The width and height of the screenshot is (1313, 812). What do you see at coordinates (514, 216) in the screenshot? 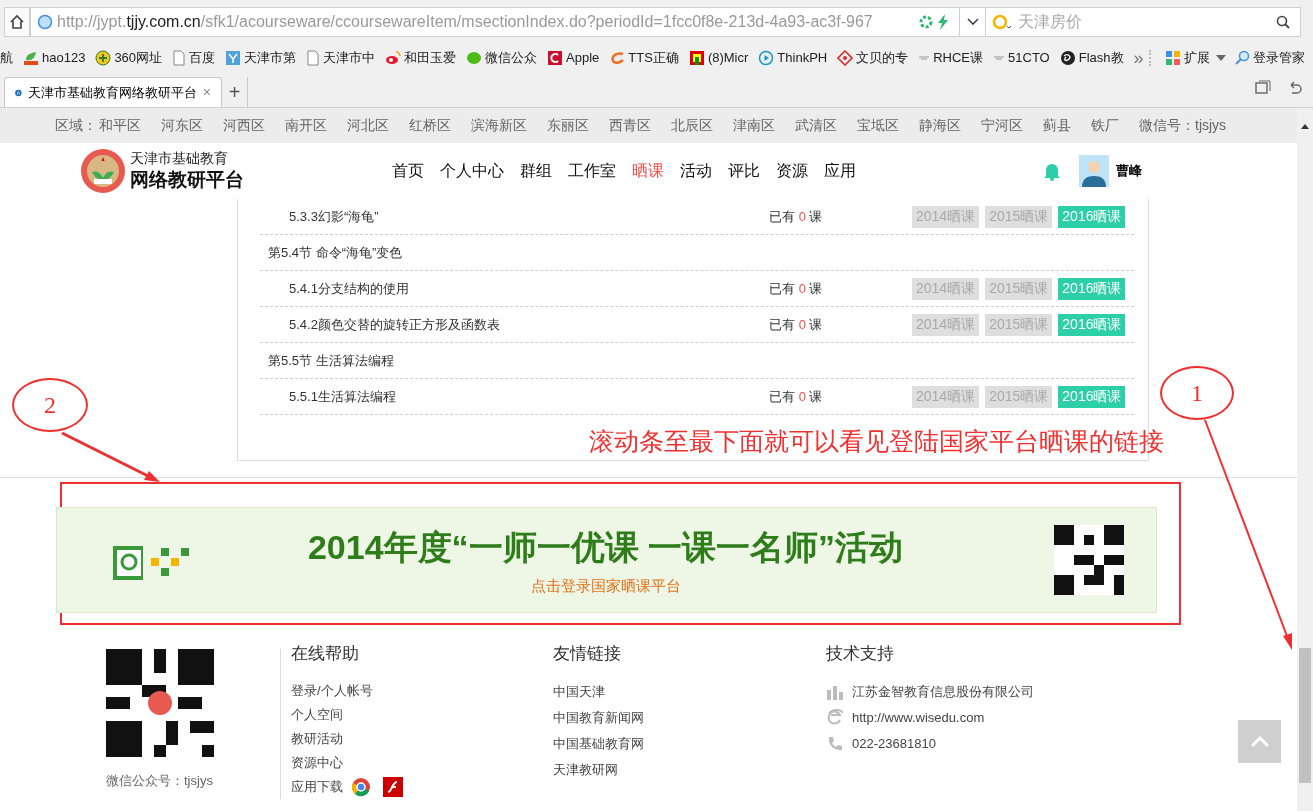
I see `lesson-title: 5.3.3幻影“海龟”` at bounding box center [514, 216].